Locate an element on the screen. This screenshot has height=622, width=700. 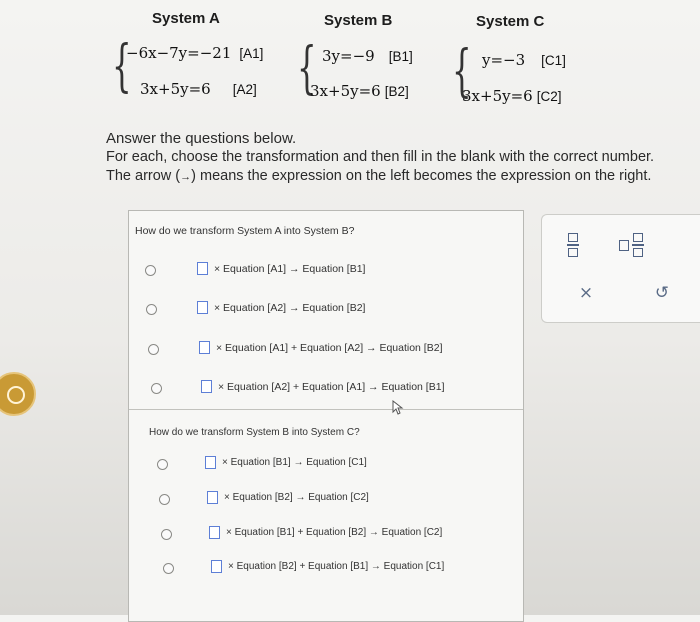
system-a-eq1-tag: [A1] is located at coordinates (251, 53).